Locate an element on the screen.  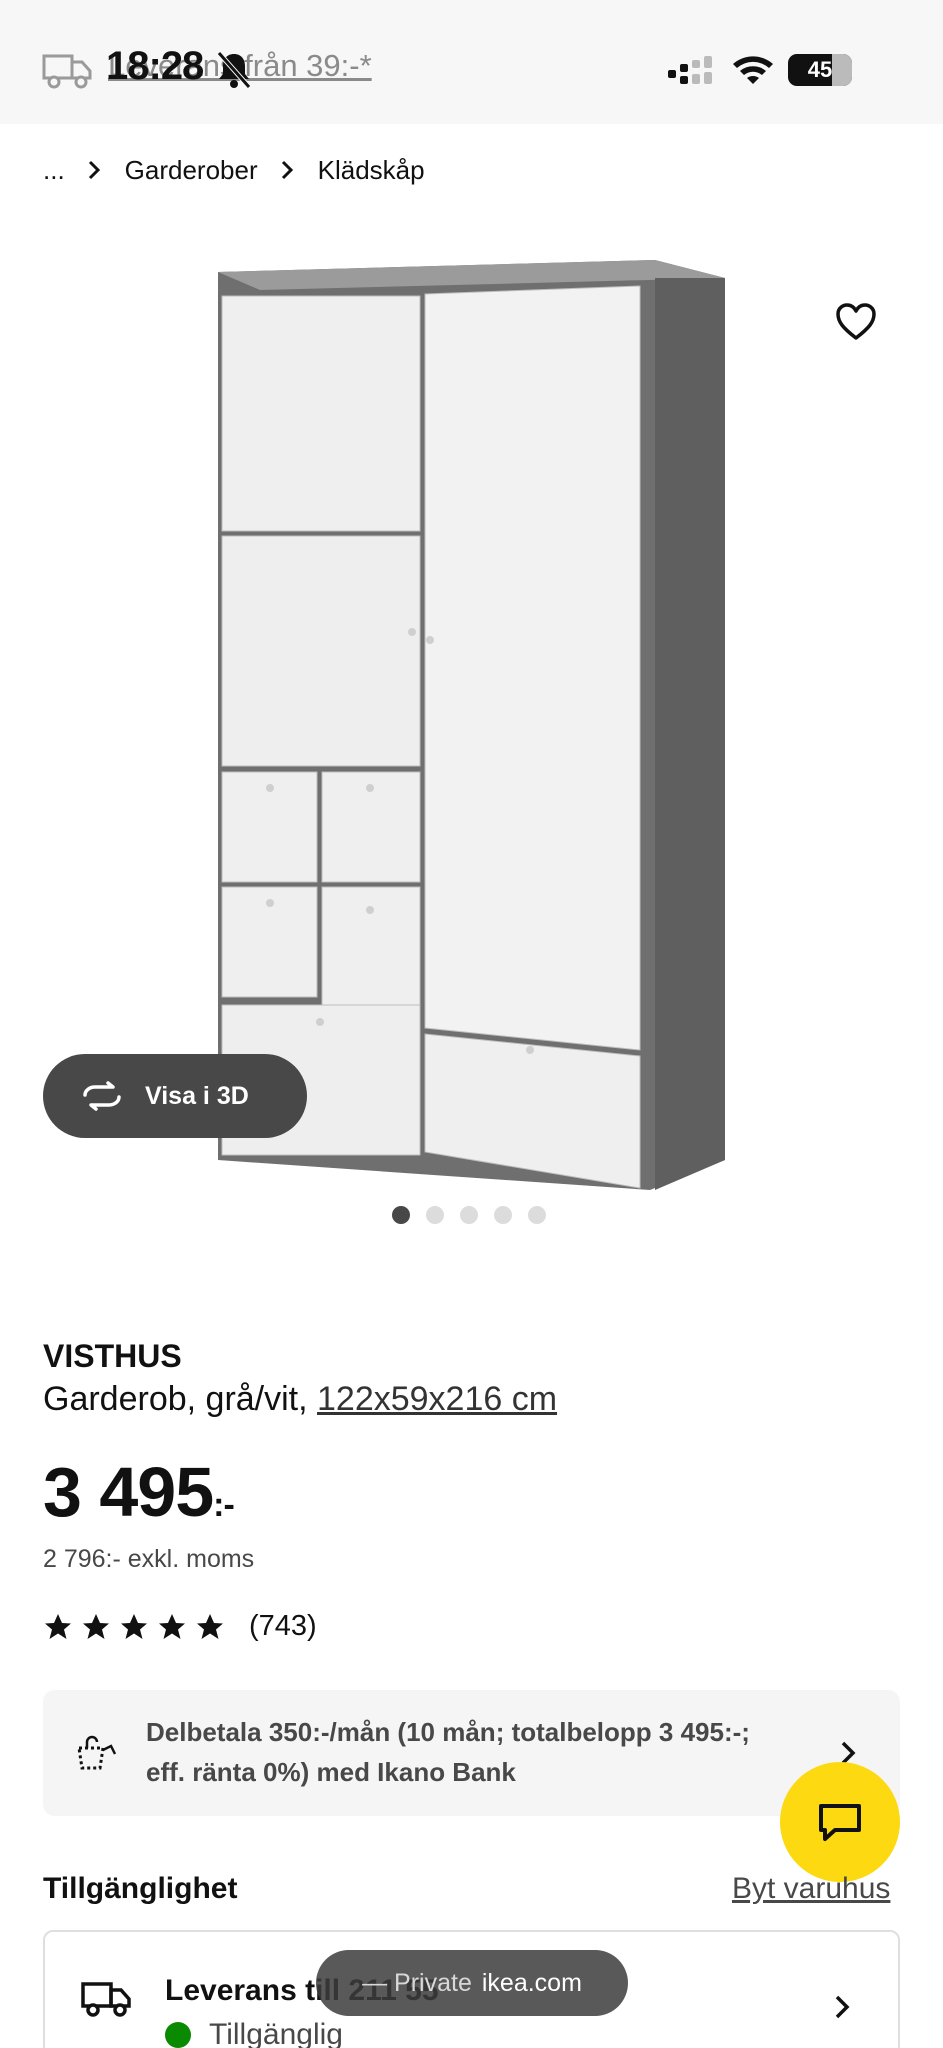
product-dimensions-link: 122x59x216 cm is located at coordinates (437, 1399).